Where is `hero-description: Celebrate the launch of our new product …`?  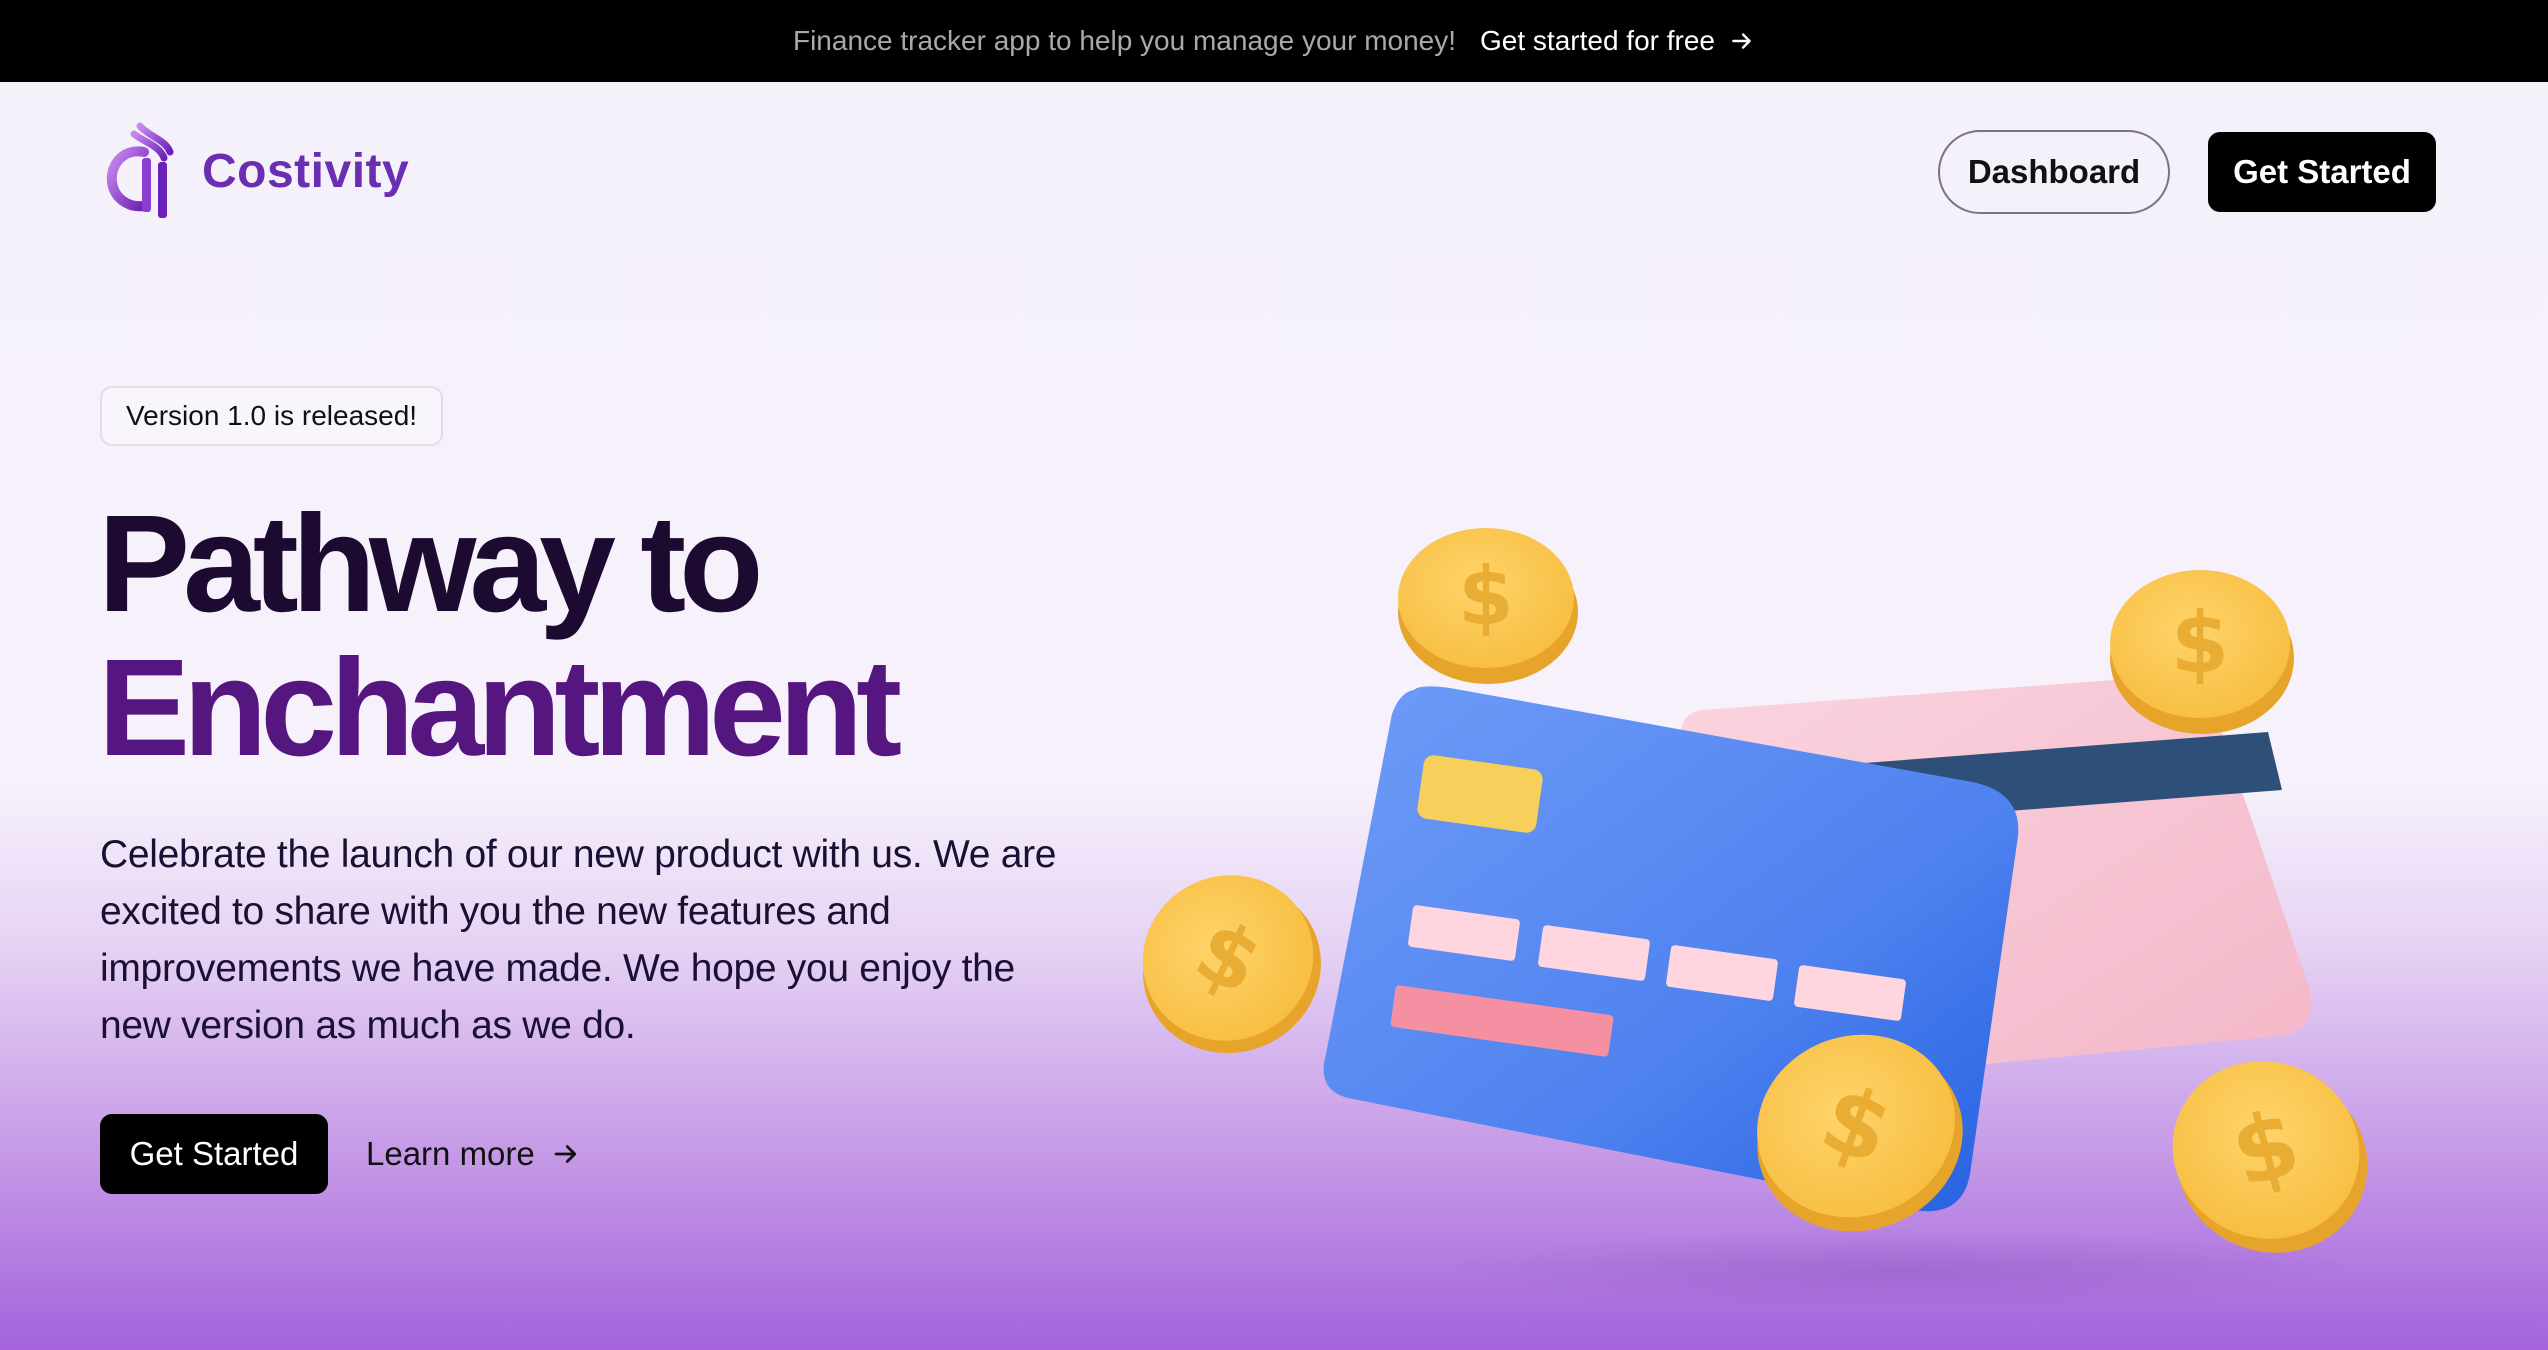
hero-description: Celebrate the launch of our new product … is located at coordinates (578, 940).